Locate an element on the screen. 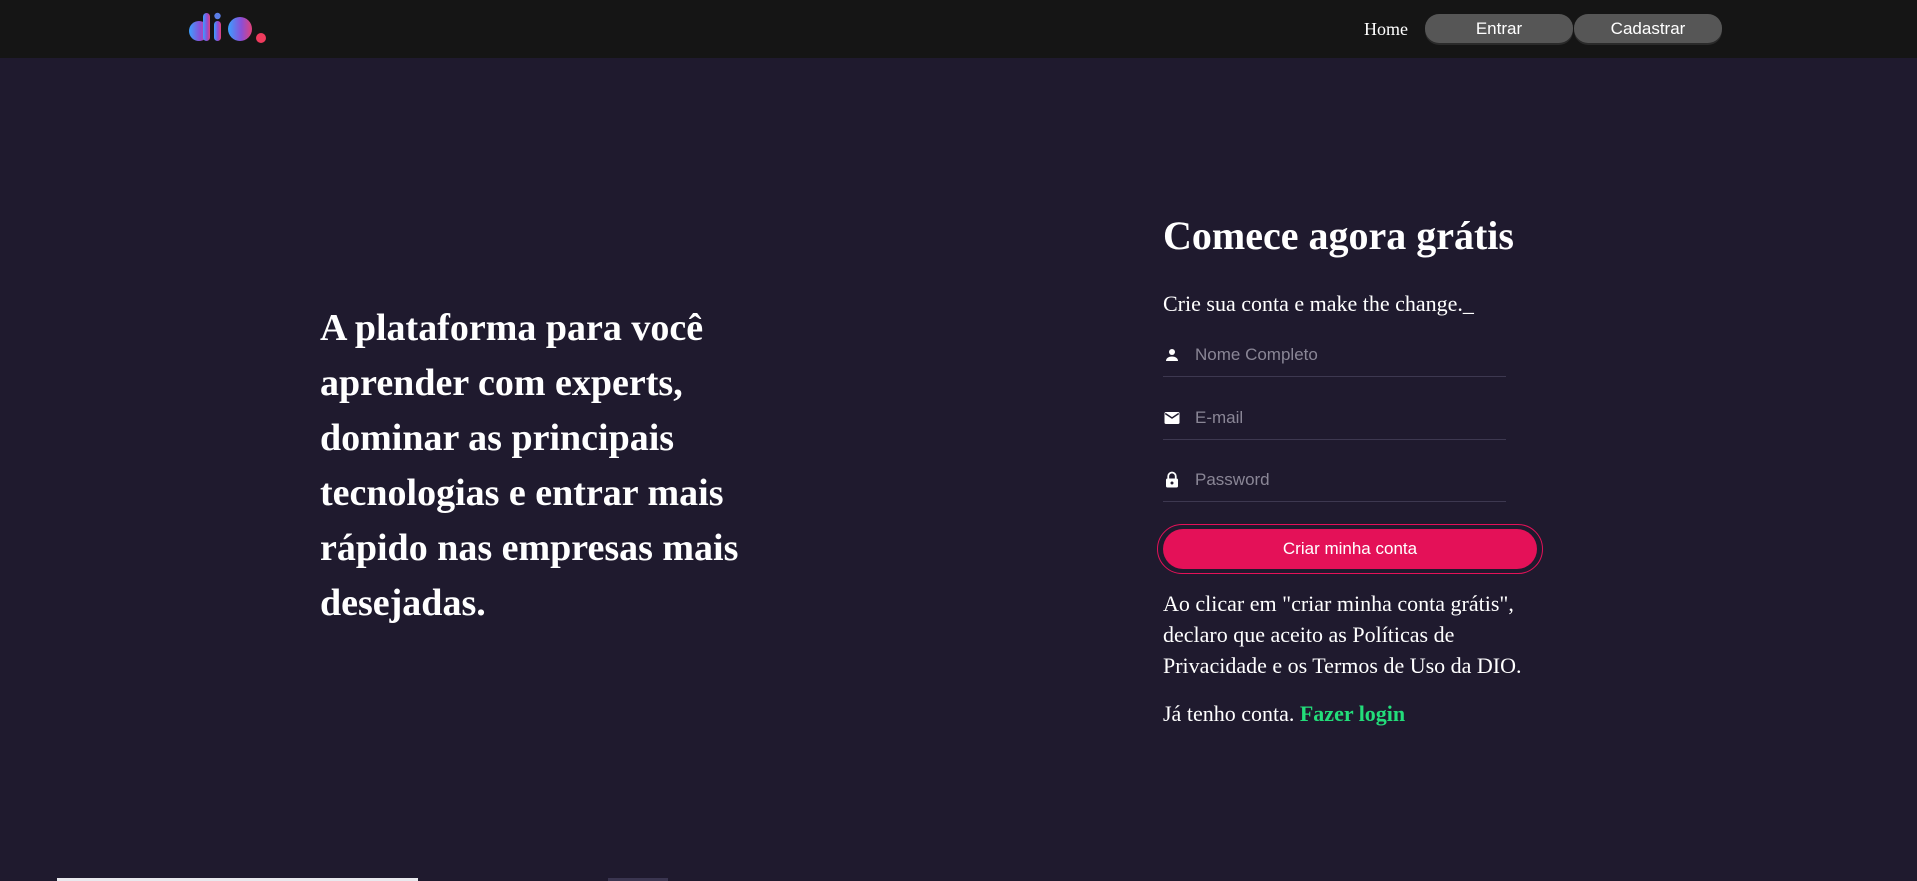 This screenshot has height=881, width=1917. login-link: Fazer login is located at coordinates (1352, 713).